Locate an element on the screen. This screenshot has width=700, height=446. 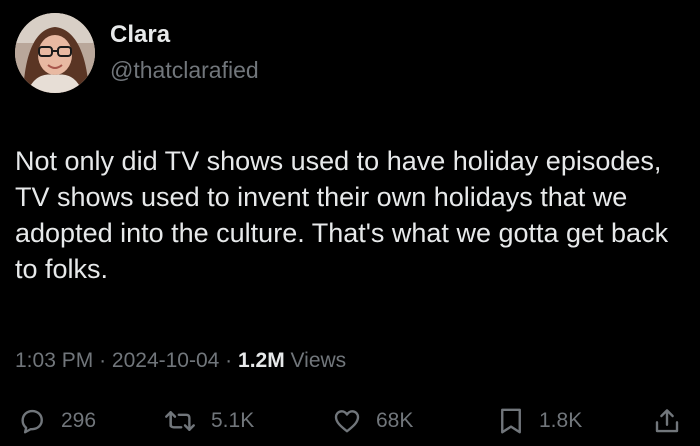
profile-photo-icon is located at coordinates (55, 53).